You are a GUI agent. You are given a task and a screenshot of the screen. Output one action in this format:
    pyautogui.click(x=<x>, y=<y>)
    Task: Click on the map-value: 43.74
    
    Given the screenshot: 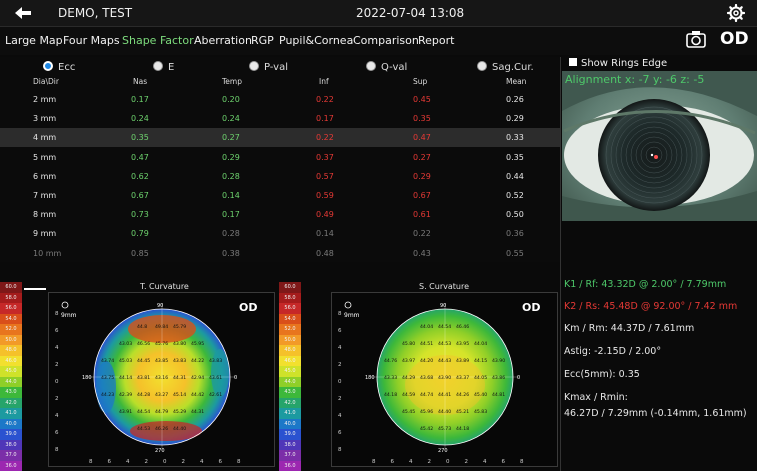 What is the action you would take?
    pyautogui.click(x=107, y=361)
    